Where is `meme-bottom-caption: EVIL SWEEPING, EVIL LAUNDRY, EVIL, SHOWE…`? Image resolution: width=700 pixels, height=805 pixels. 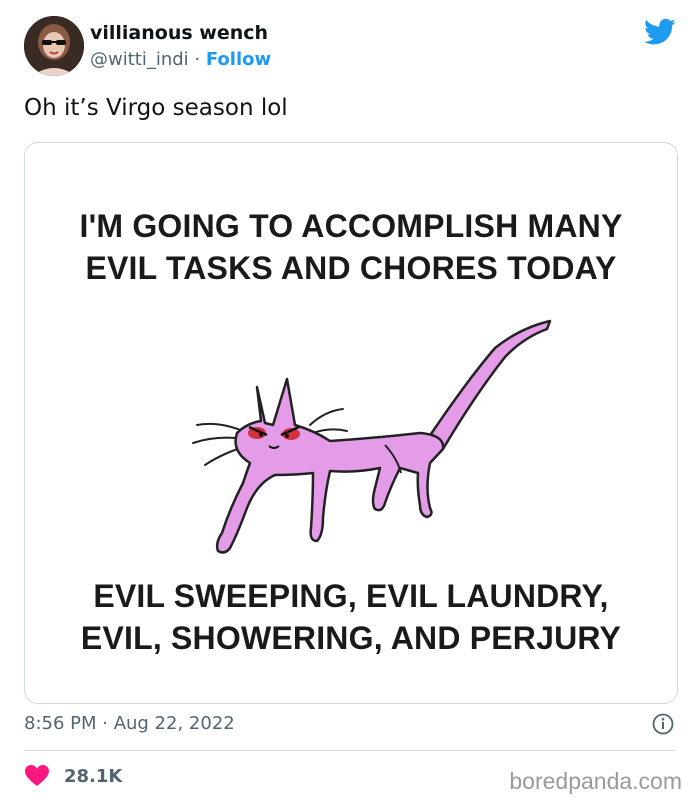 meme-bottom-caption: EVIL SWEEPING, EVIL LAUNDRY, EVIL, SHOWE… is located at coordinates (351, 617).